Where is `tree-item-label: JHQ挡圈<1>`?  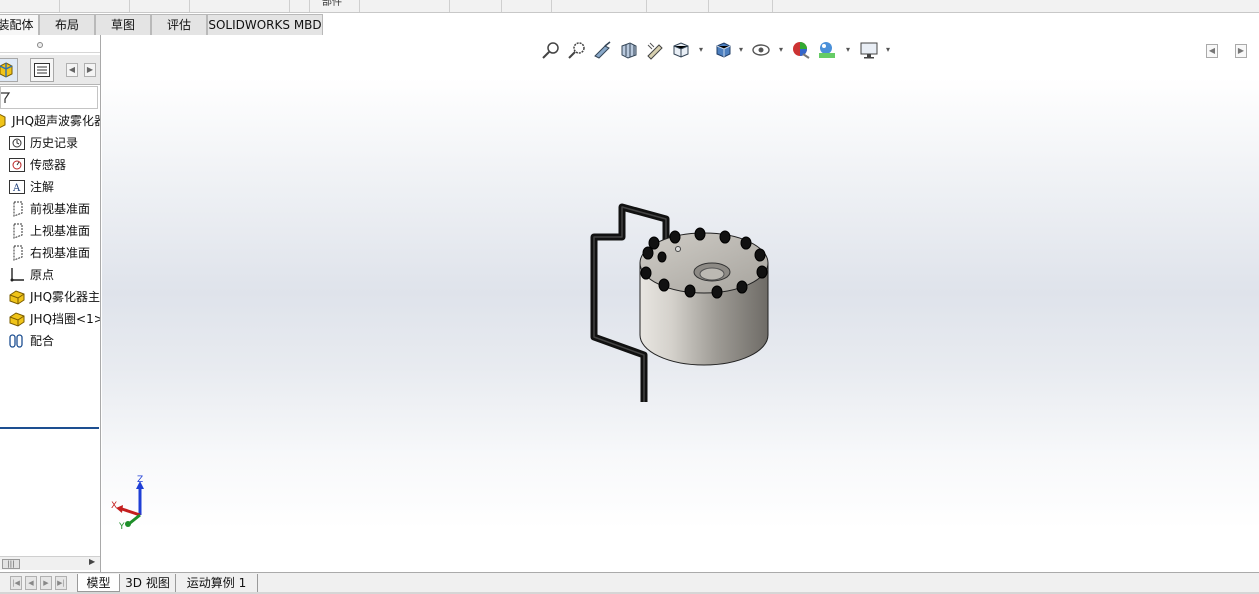
tree-item-label: JHQ挡圈<1> is located at coordinates (65, 319).